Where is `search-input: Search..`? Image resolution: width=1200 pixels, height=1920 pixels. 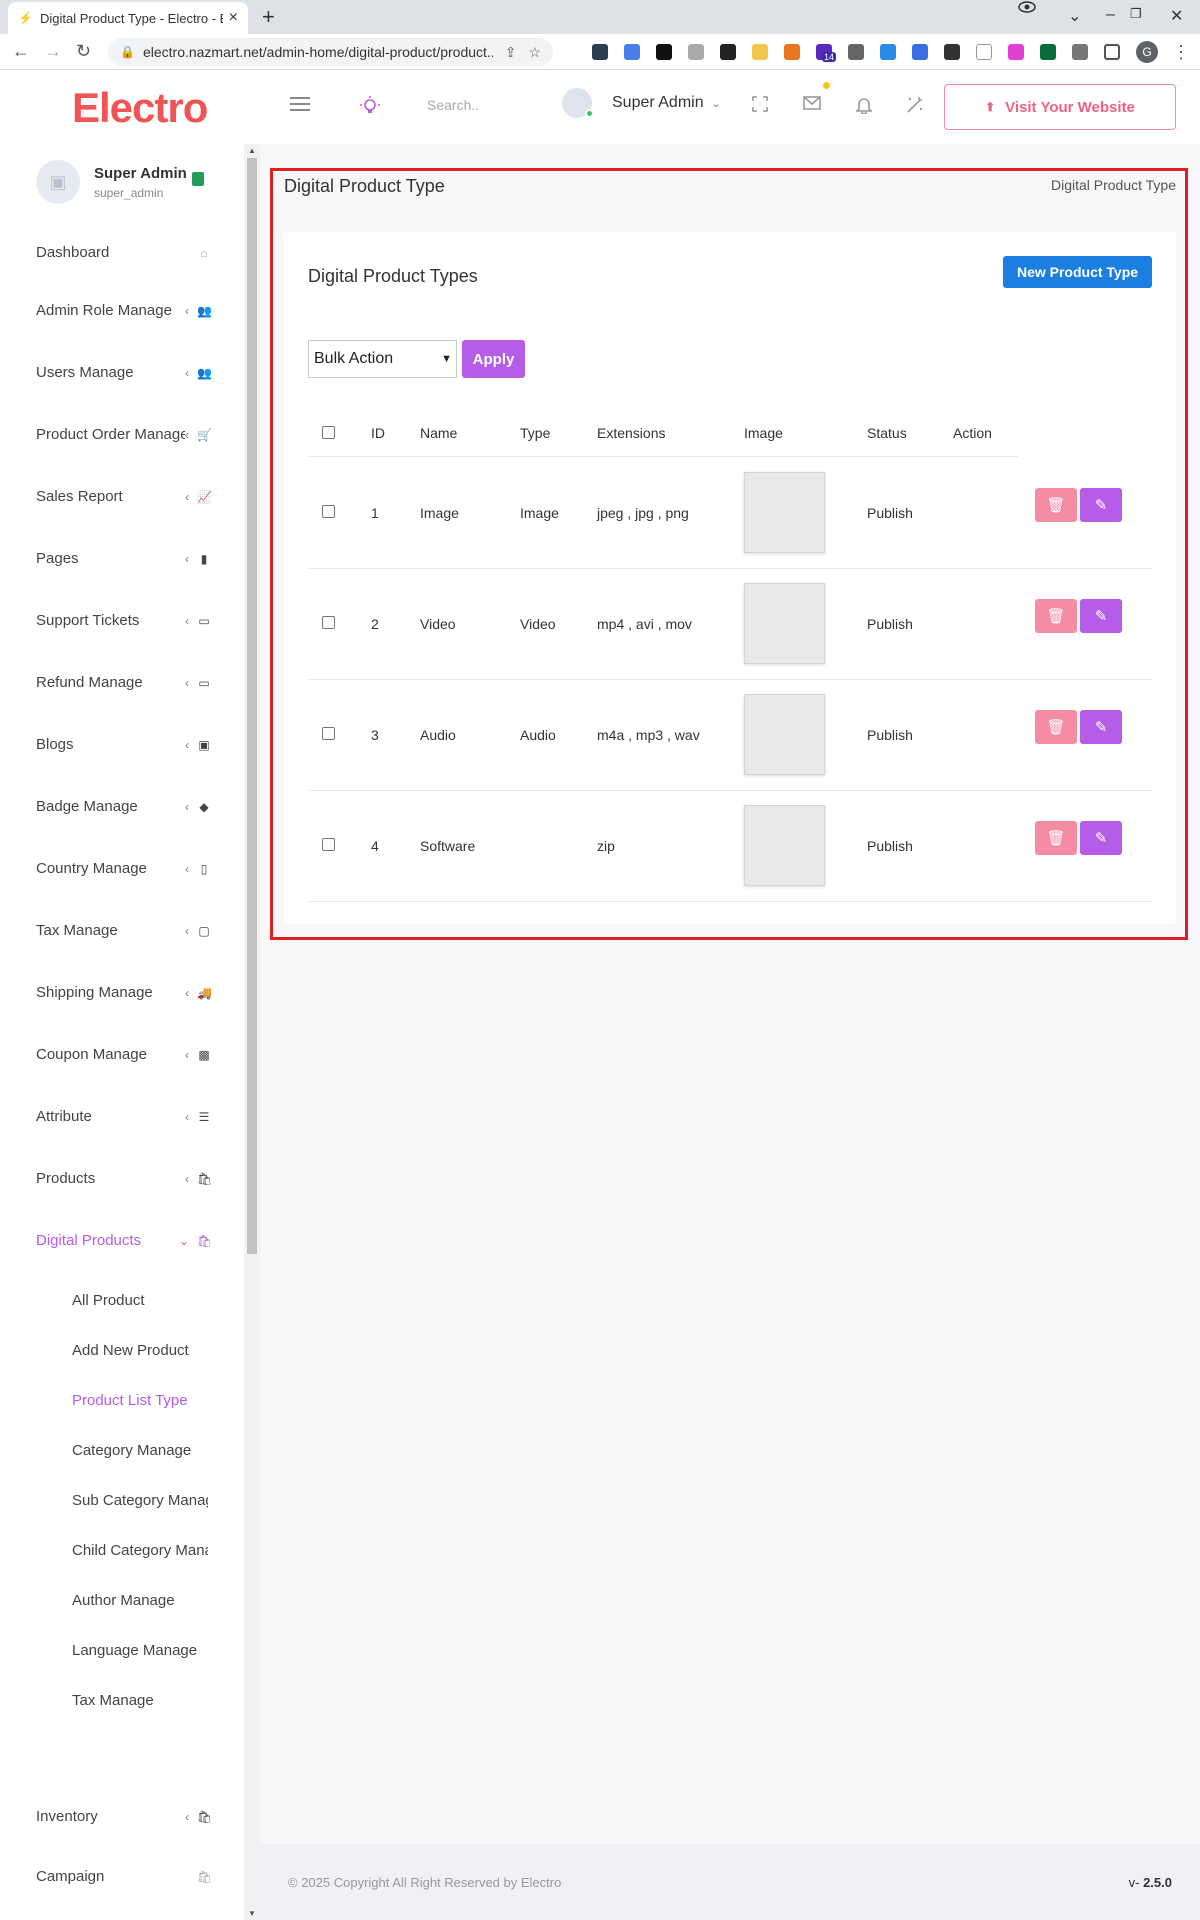
search-input: Search.. is located at coordinates (453, 105).